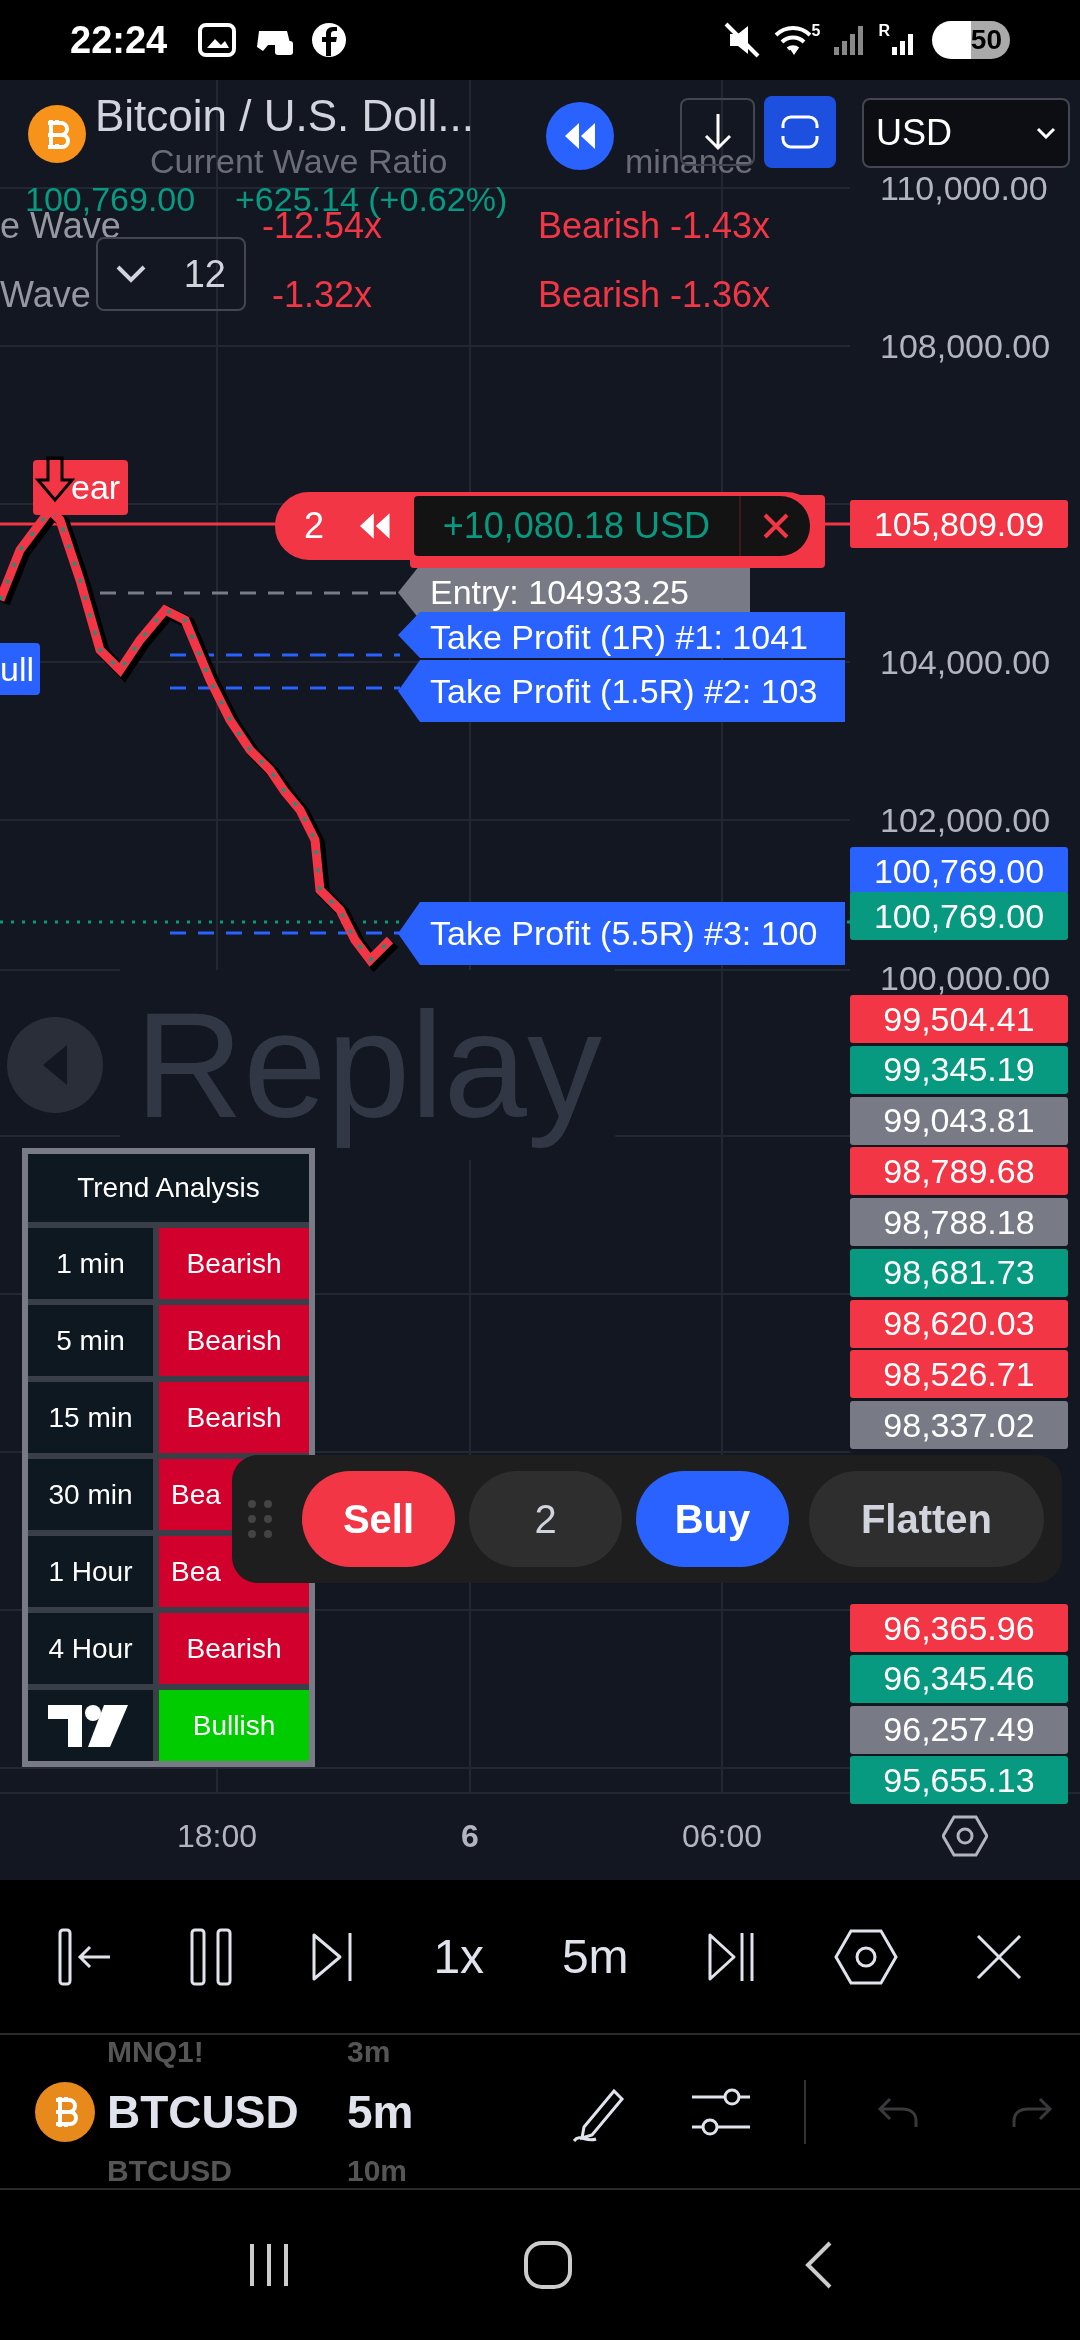  What do you see at coordinates (965, 1836) in the screenshot?
I see `settings-icon` at bounding box center [965, 1836].